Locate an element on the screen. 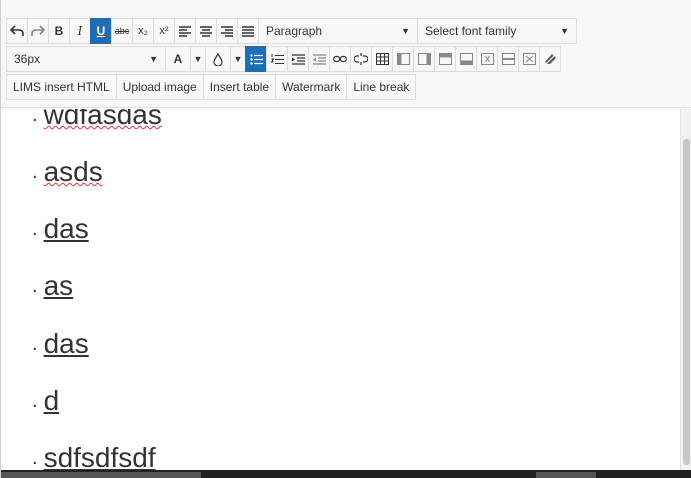  toolbar-row-styles: 36px ▼ A ▼ ▼ is located at coordinates (283, 59).